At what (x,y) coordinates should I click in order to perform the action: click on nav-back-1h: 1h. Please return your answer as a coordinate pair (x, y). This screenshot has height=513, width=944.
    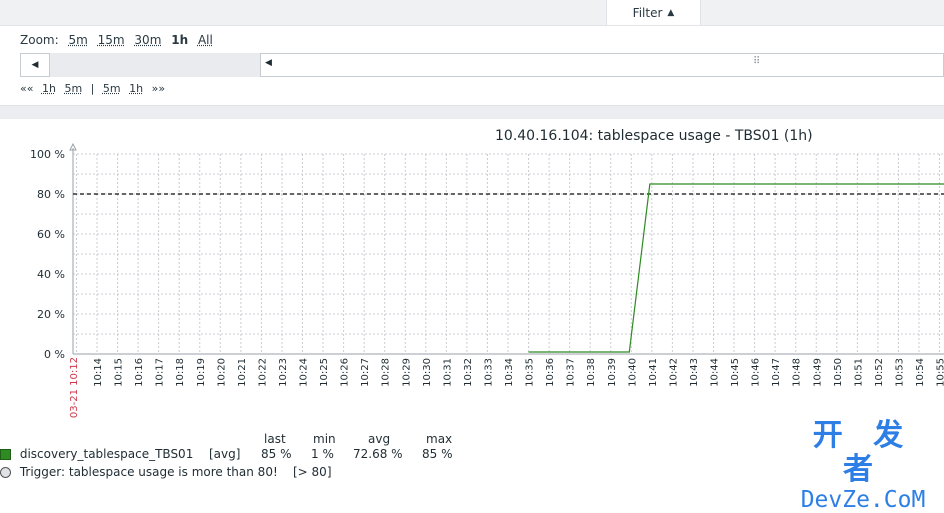
    Looking at the image, I should click on (49, 88).